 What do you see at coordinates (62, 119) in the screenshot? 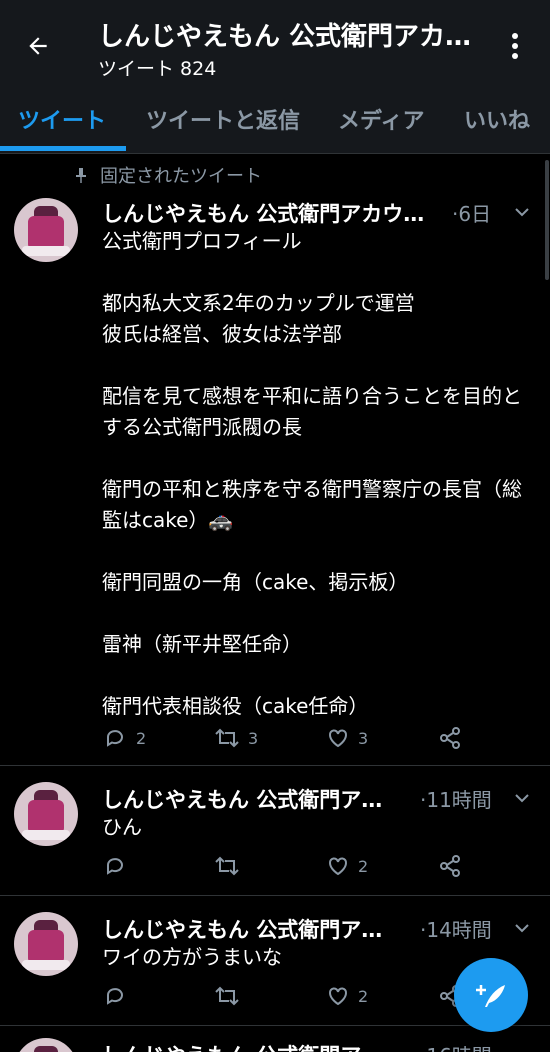
I see `tab-tweets: ツイート` at bounding box center [62, 119].